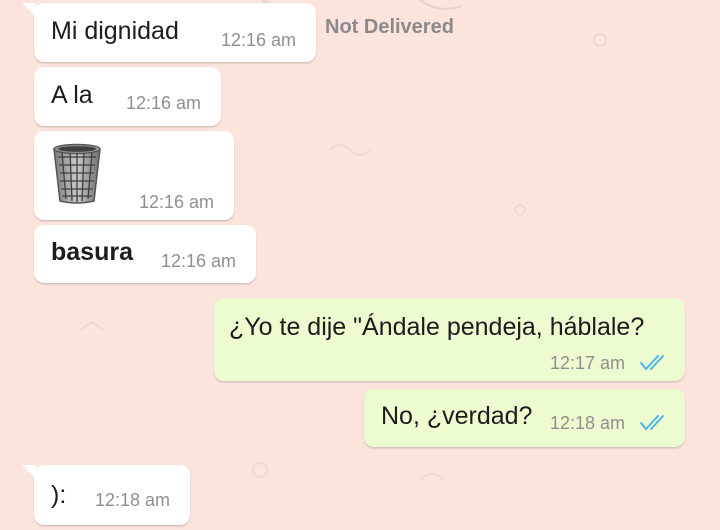 This screenshot has height=530, width=720. I want to click on message-bubble-incoming: Mi dignidad 12:16 am, so click(169, 32).